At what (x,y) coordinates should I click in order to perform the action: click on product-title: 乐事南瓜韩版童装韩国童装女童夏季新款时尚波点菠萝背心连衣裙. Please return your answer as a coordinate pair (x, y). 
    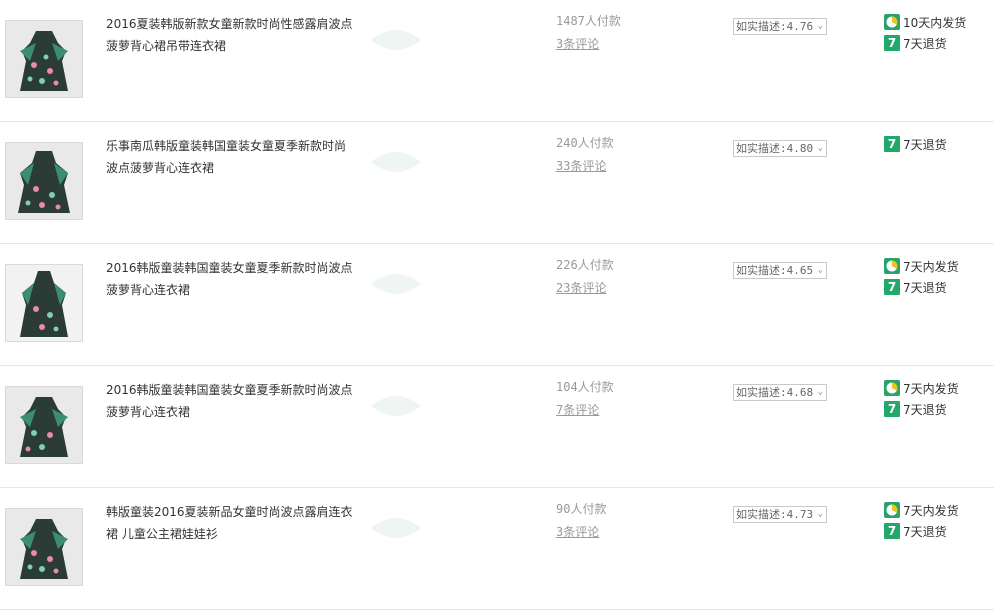
    Looking at the image, I should click on (231, 157).